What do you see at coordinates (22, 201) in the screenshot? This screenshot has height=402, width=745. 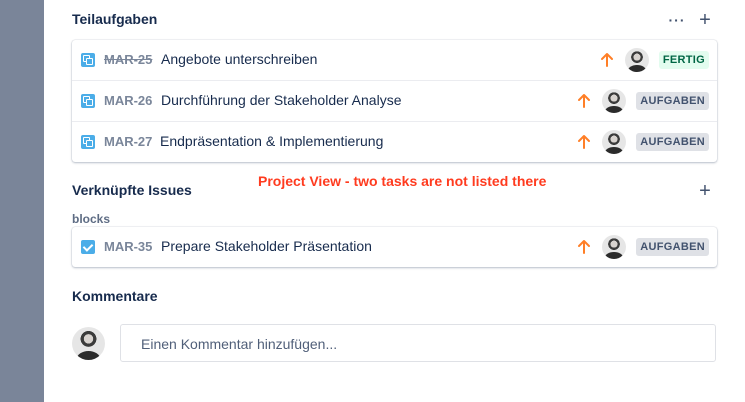 I see `left-sidebar` at bounding box center [22, 201].